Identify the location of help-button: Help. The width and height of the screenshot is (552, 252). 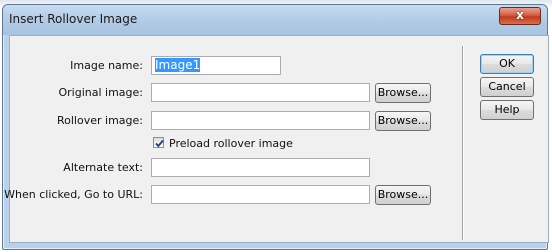
(507, 110).